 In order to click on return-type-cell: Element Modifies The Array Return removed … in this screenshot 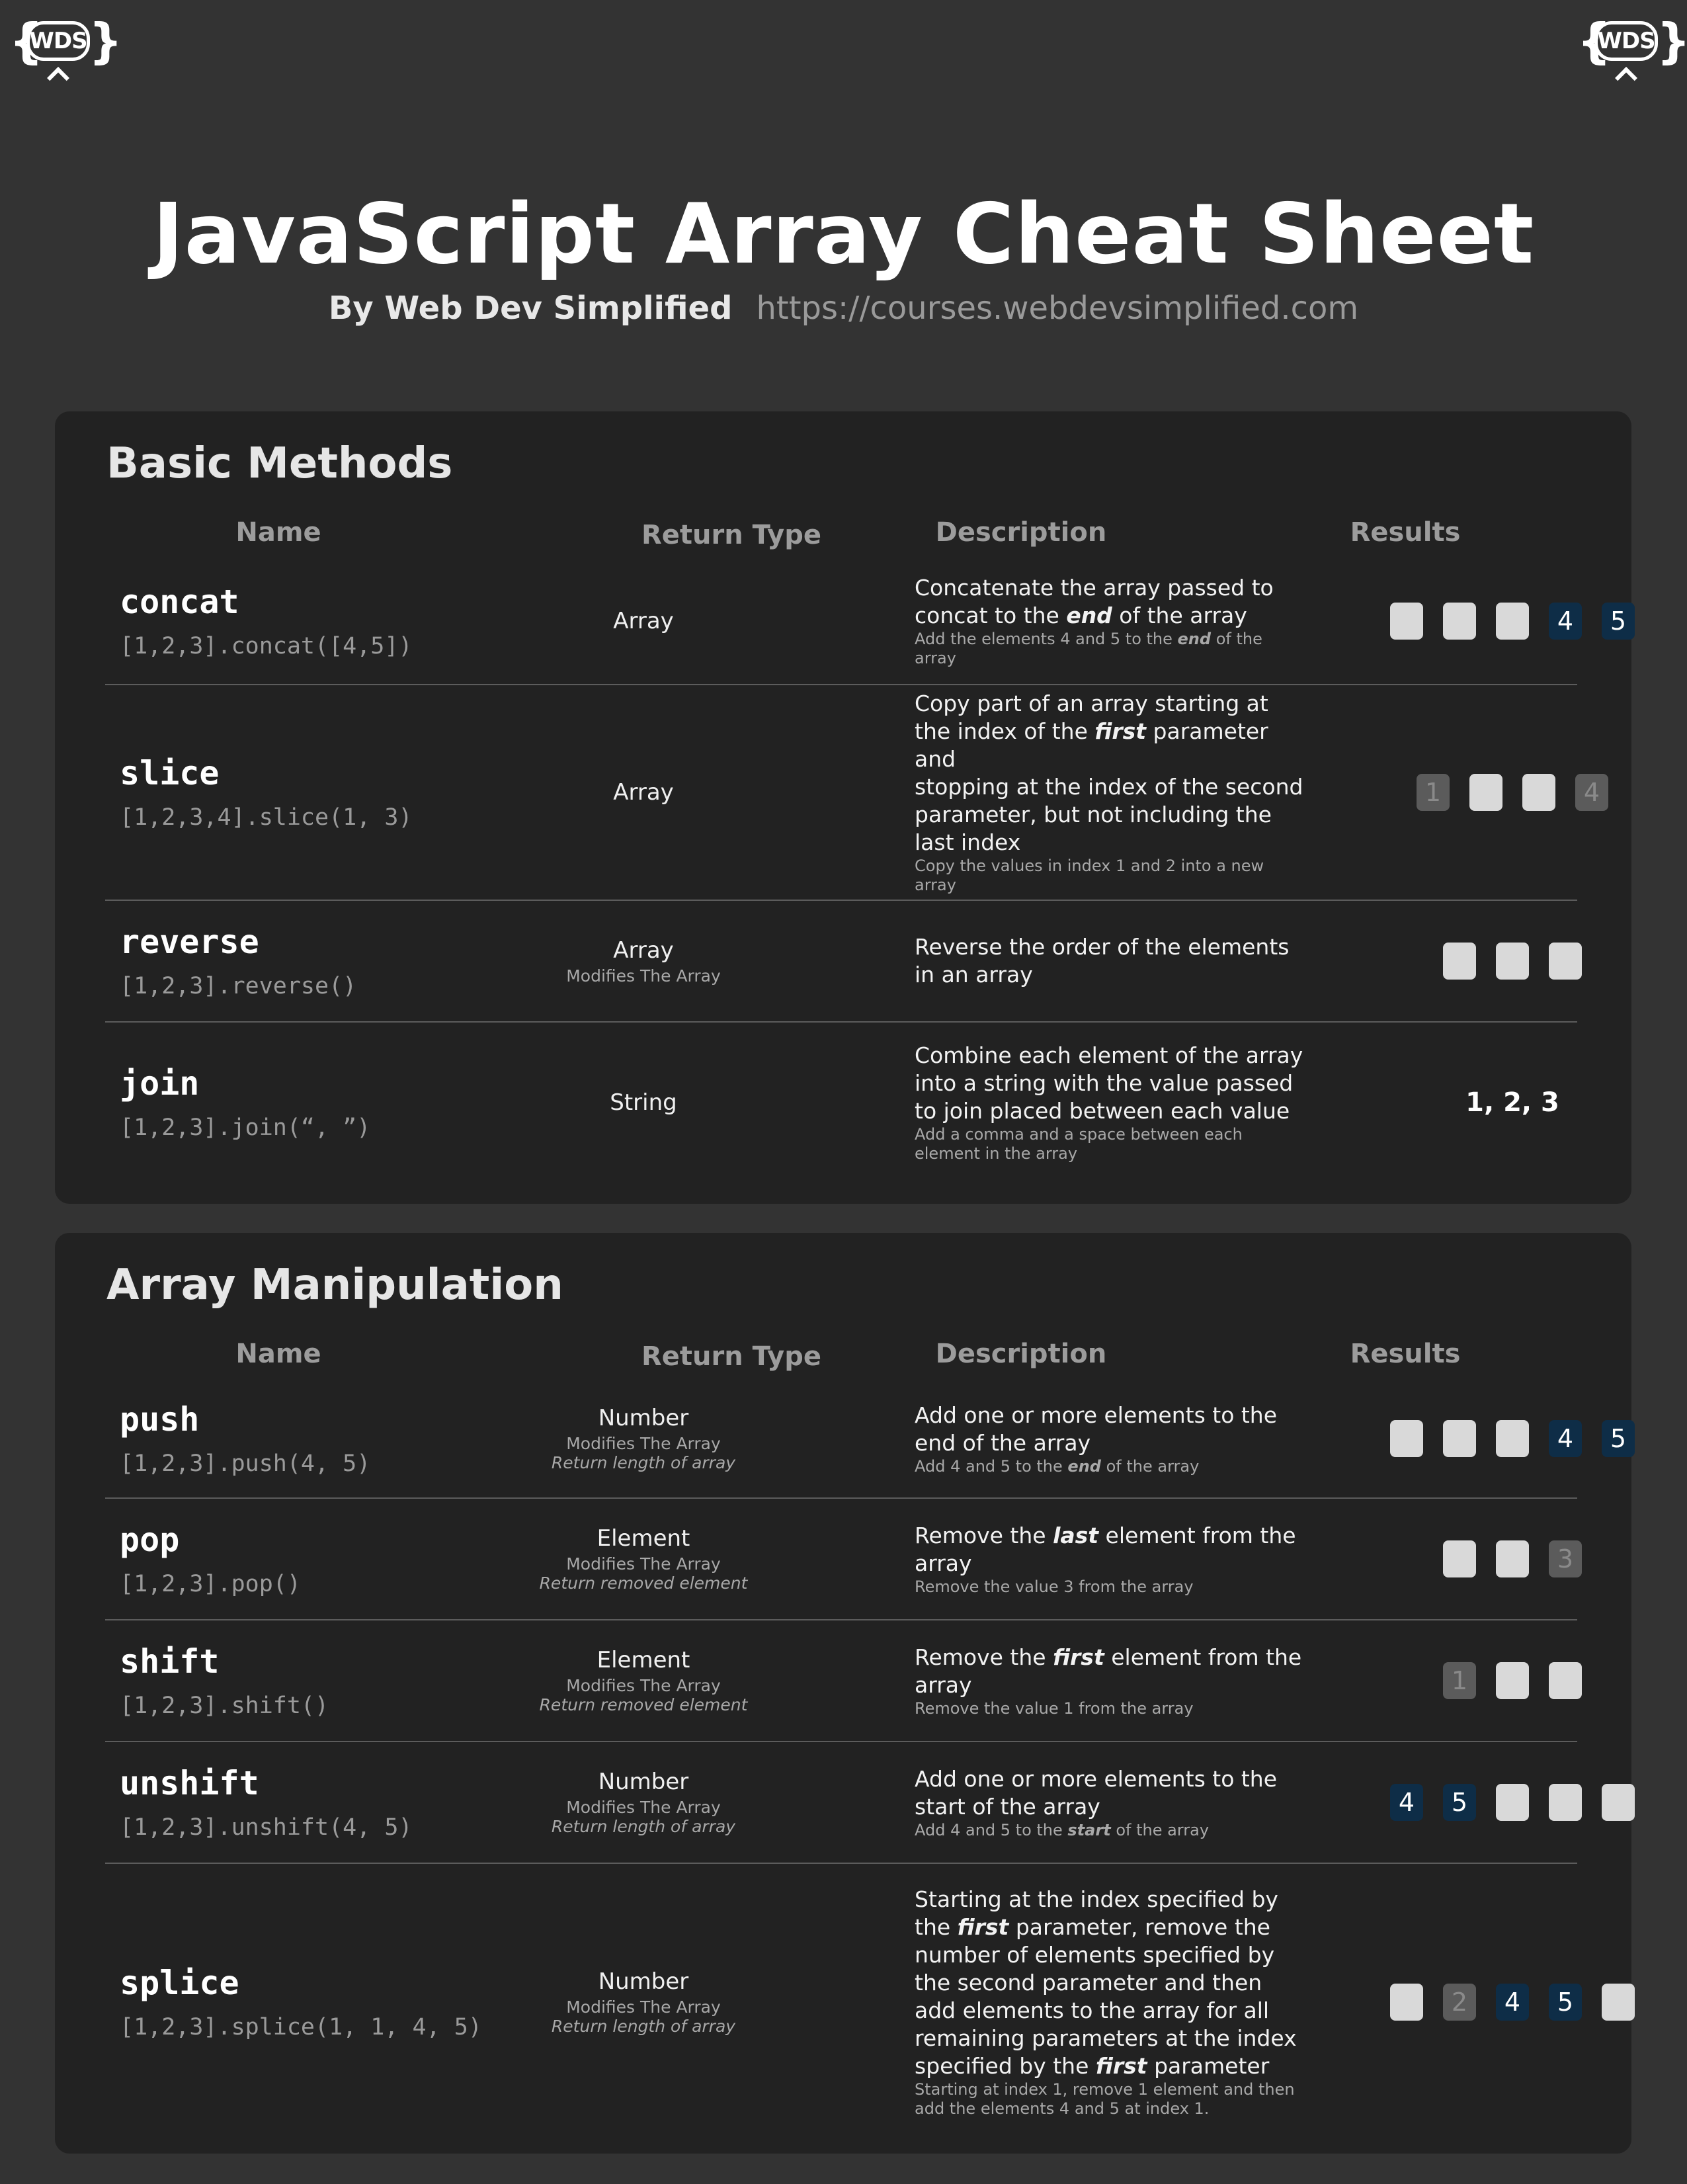, I will do `click(643, 1559)`.